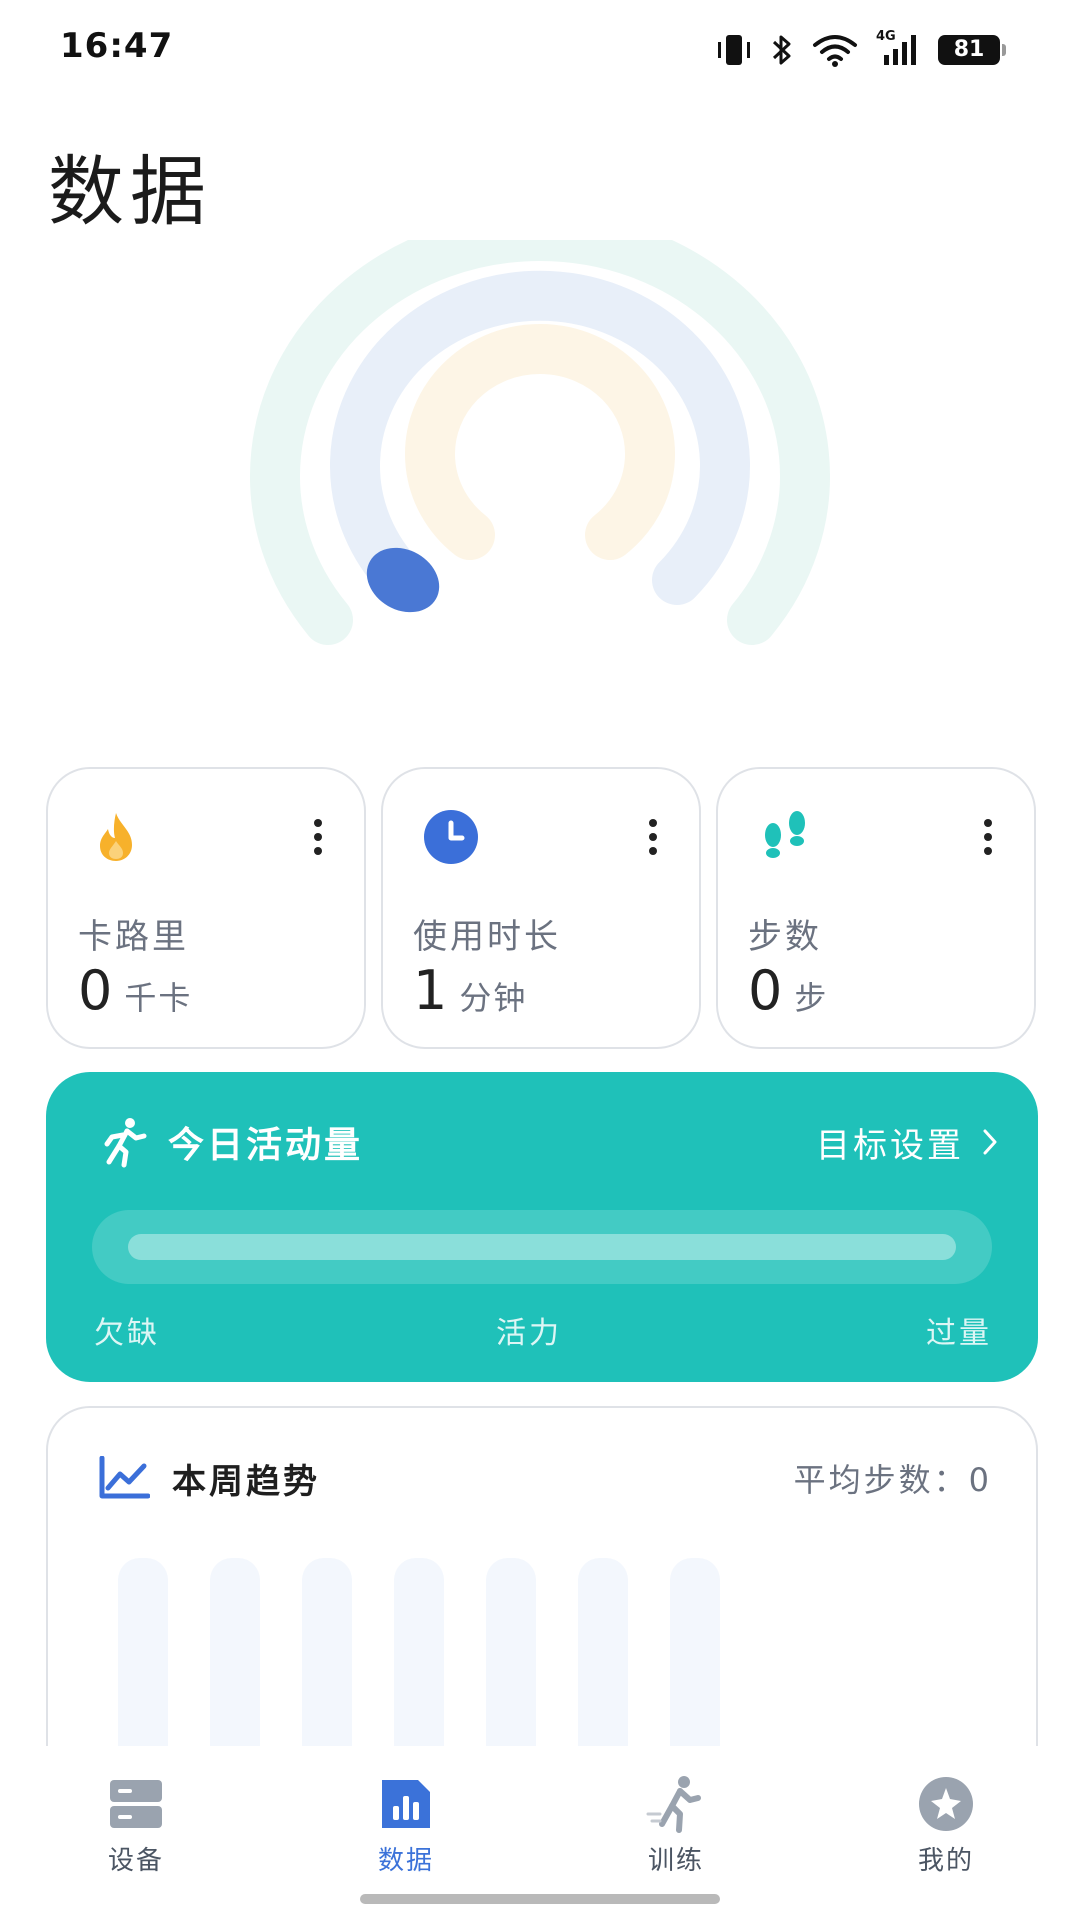  What do you see at coordinates (541, 908) in the screenshot?
I see `duration-card: 使用时长 1 分钟` at bounding box center [541, 908].